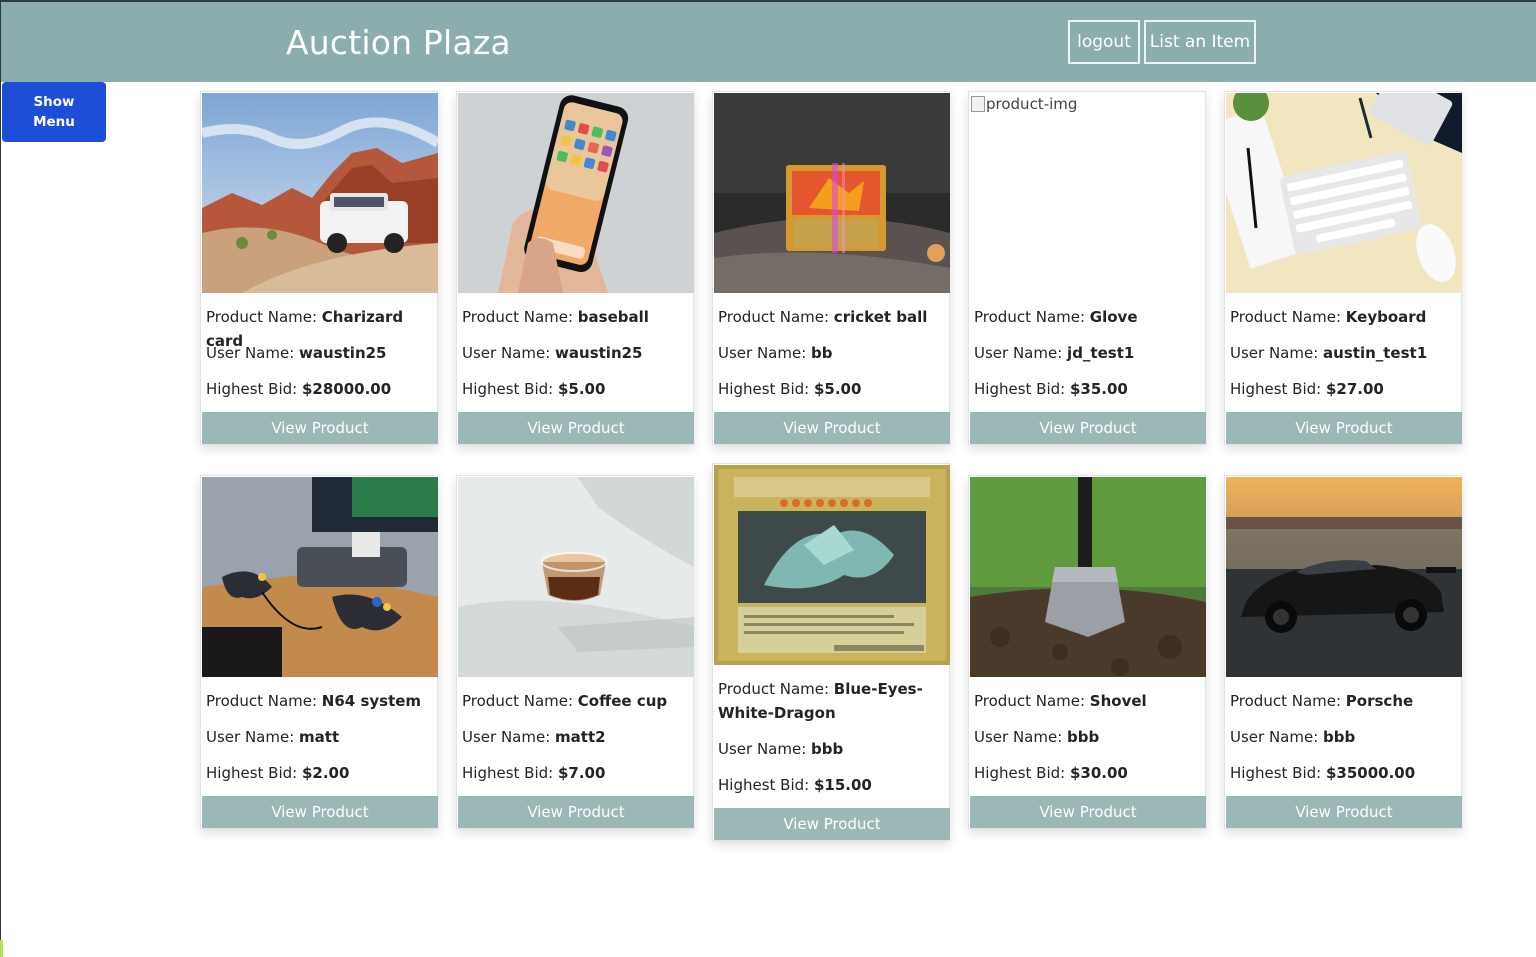  I want to click on user-name-field: User Name: bb, so click(775, 353).